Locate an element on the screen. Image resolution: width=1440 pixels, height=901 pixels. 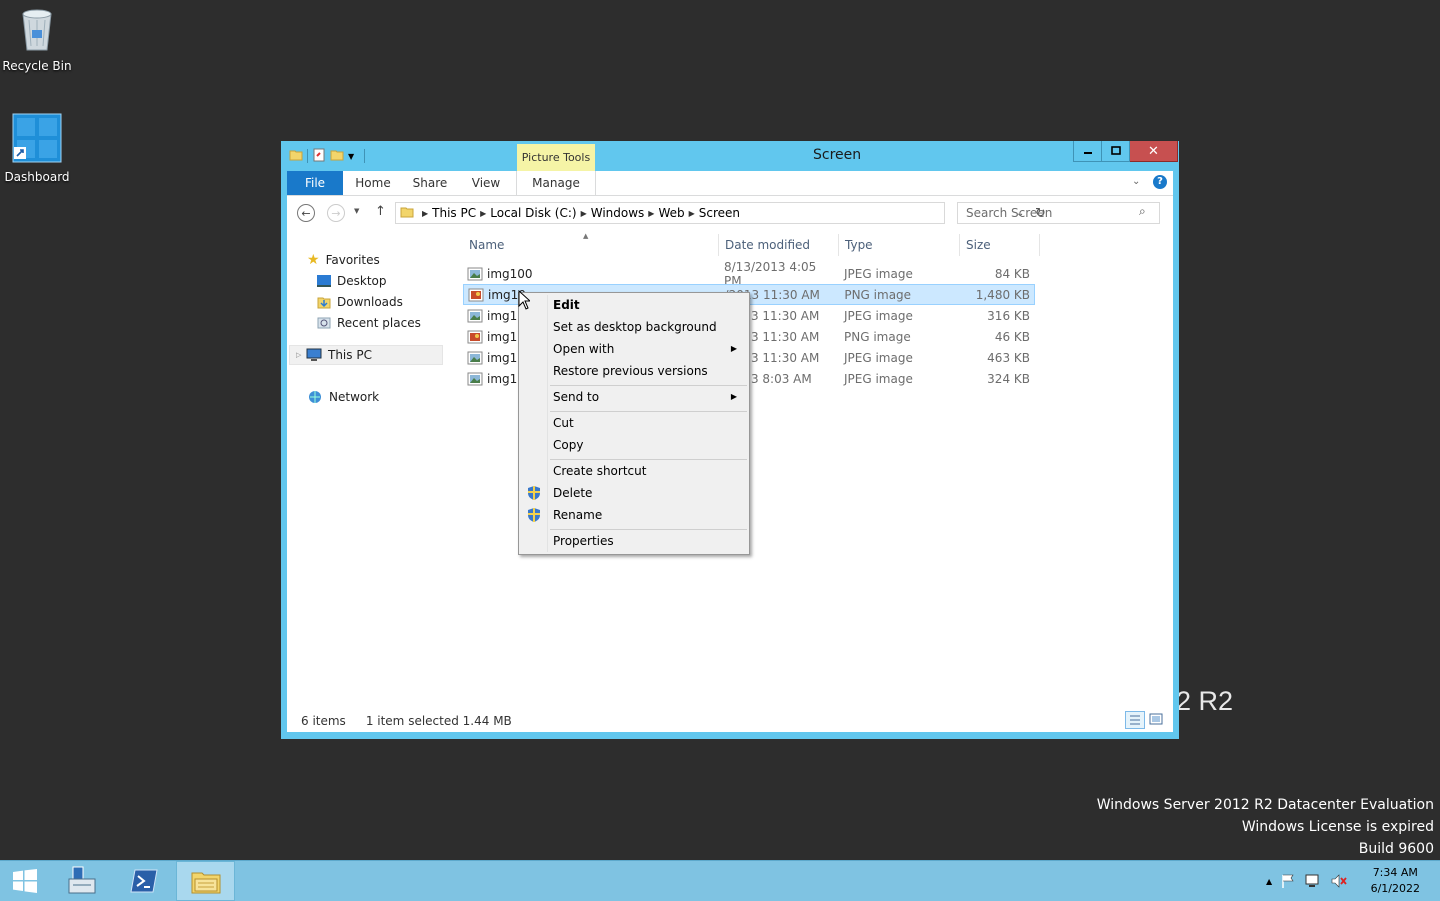
nav-favorites: ★ Favorites is located at coordinates (343, 260).